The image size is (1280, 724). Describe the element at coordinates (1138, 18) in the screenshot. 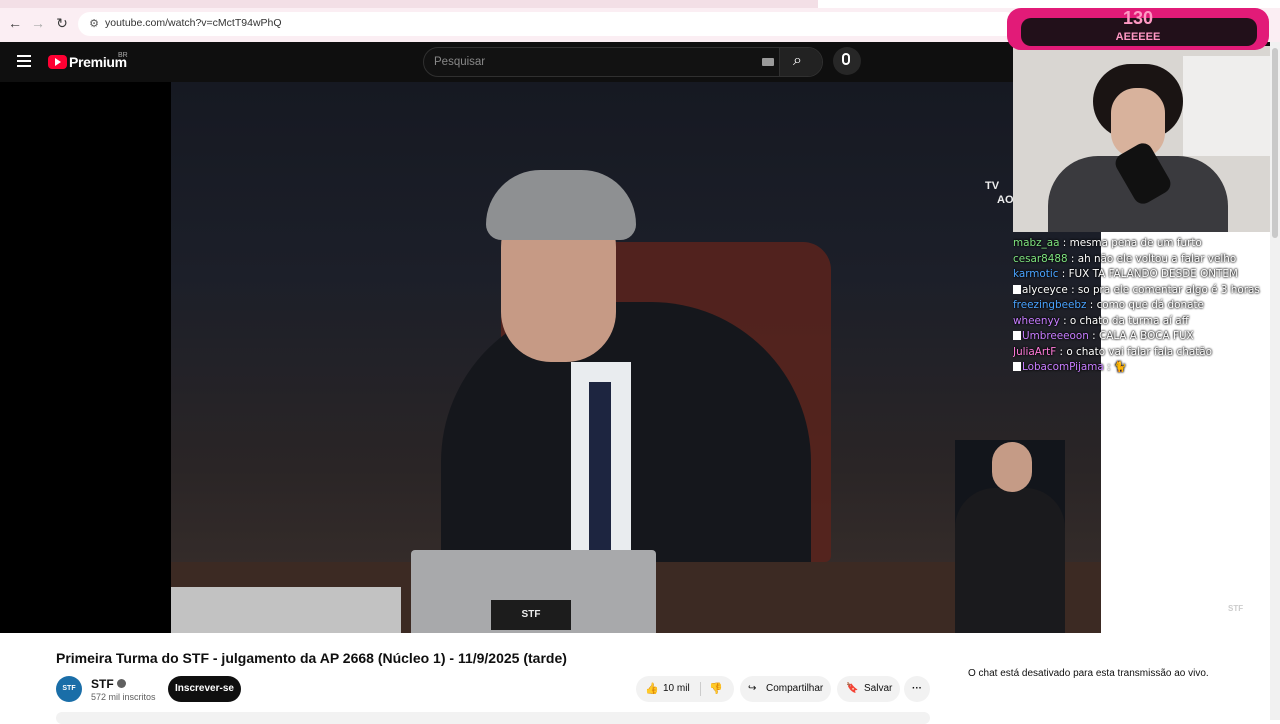

I see `badge-count: 130` at that location.